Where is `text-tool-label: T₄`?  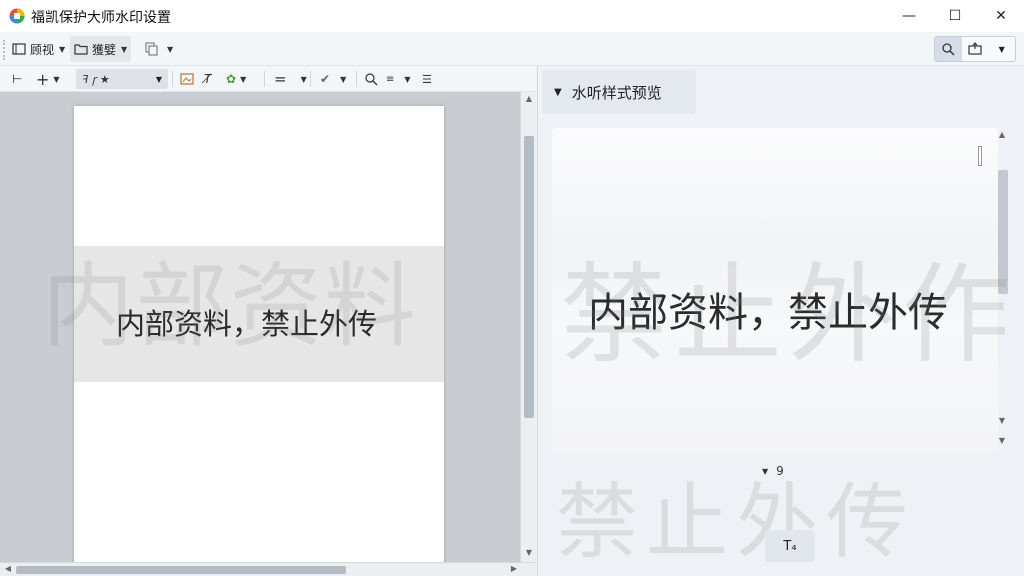 text-tool-label: T₄ is located at coordinates (790, 546).